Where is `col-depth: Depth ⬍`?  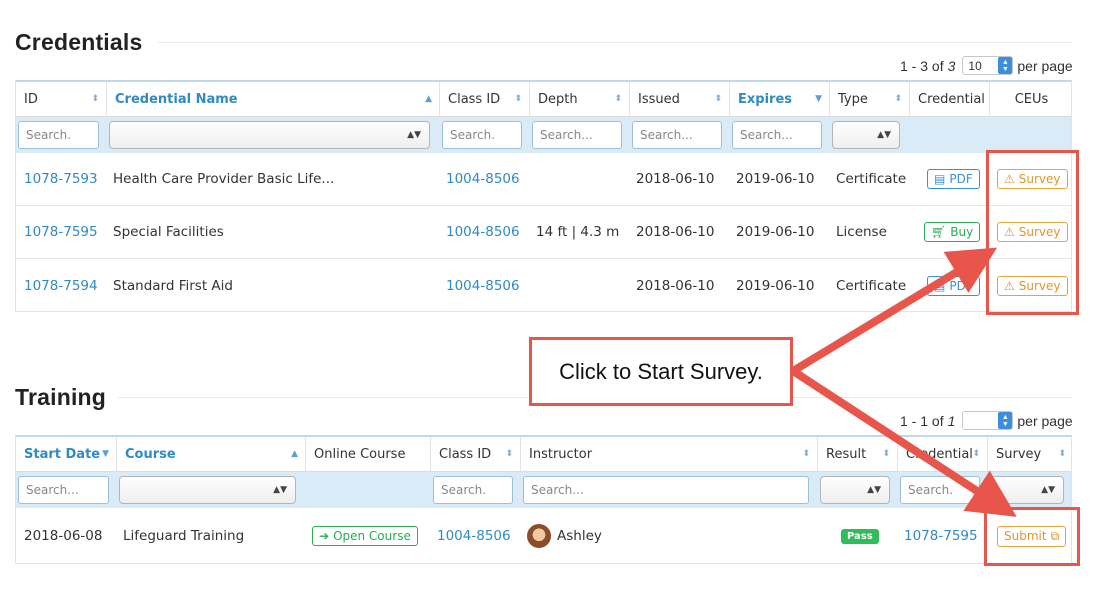 col-depth: Depth ⬍ is located at coordinates (580, 99).